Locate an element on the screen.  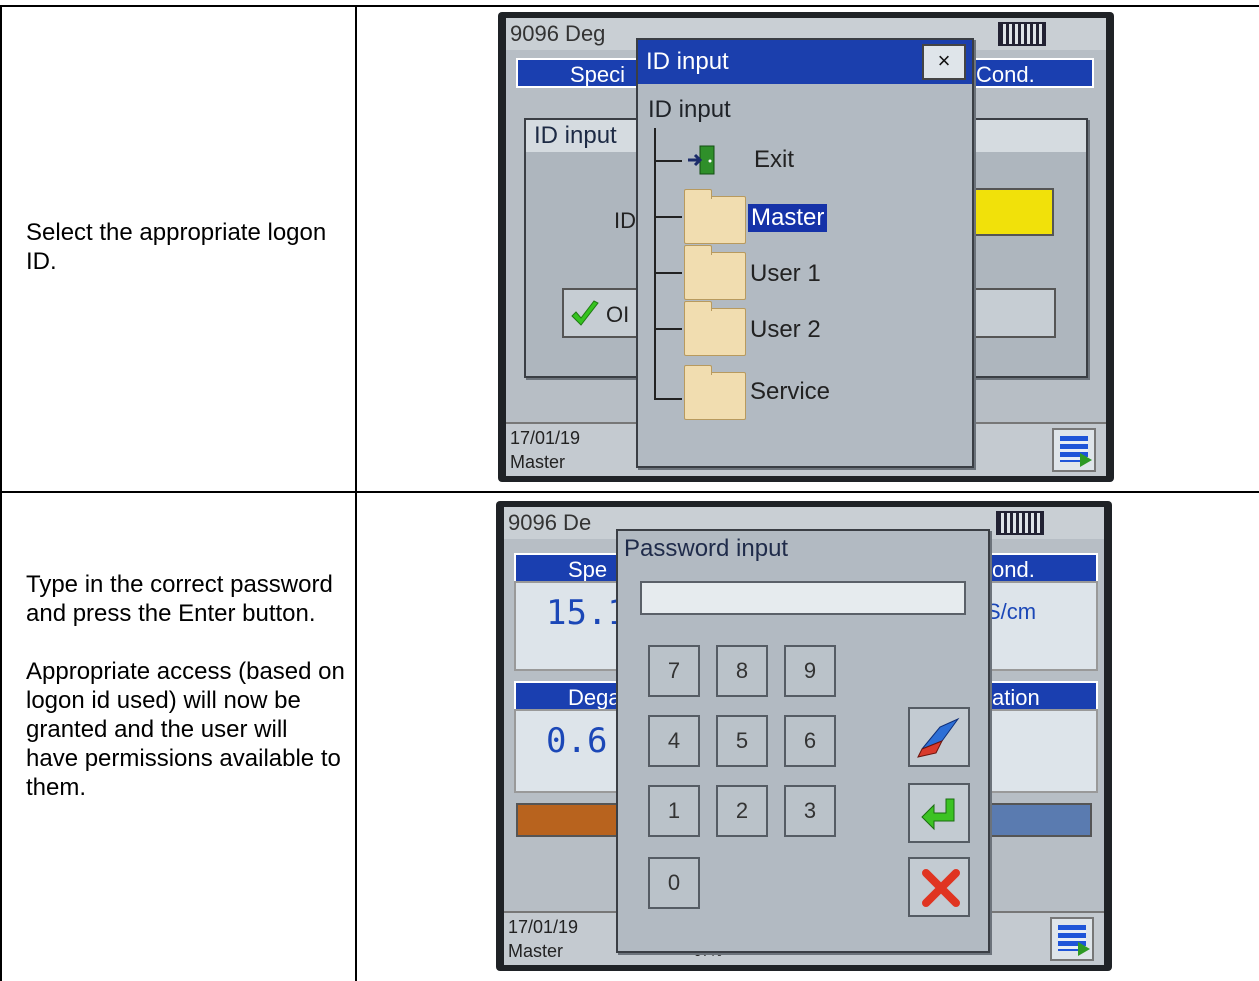
key-8-label: 8 is located at coordinates (742, 670).